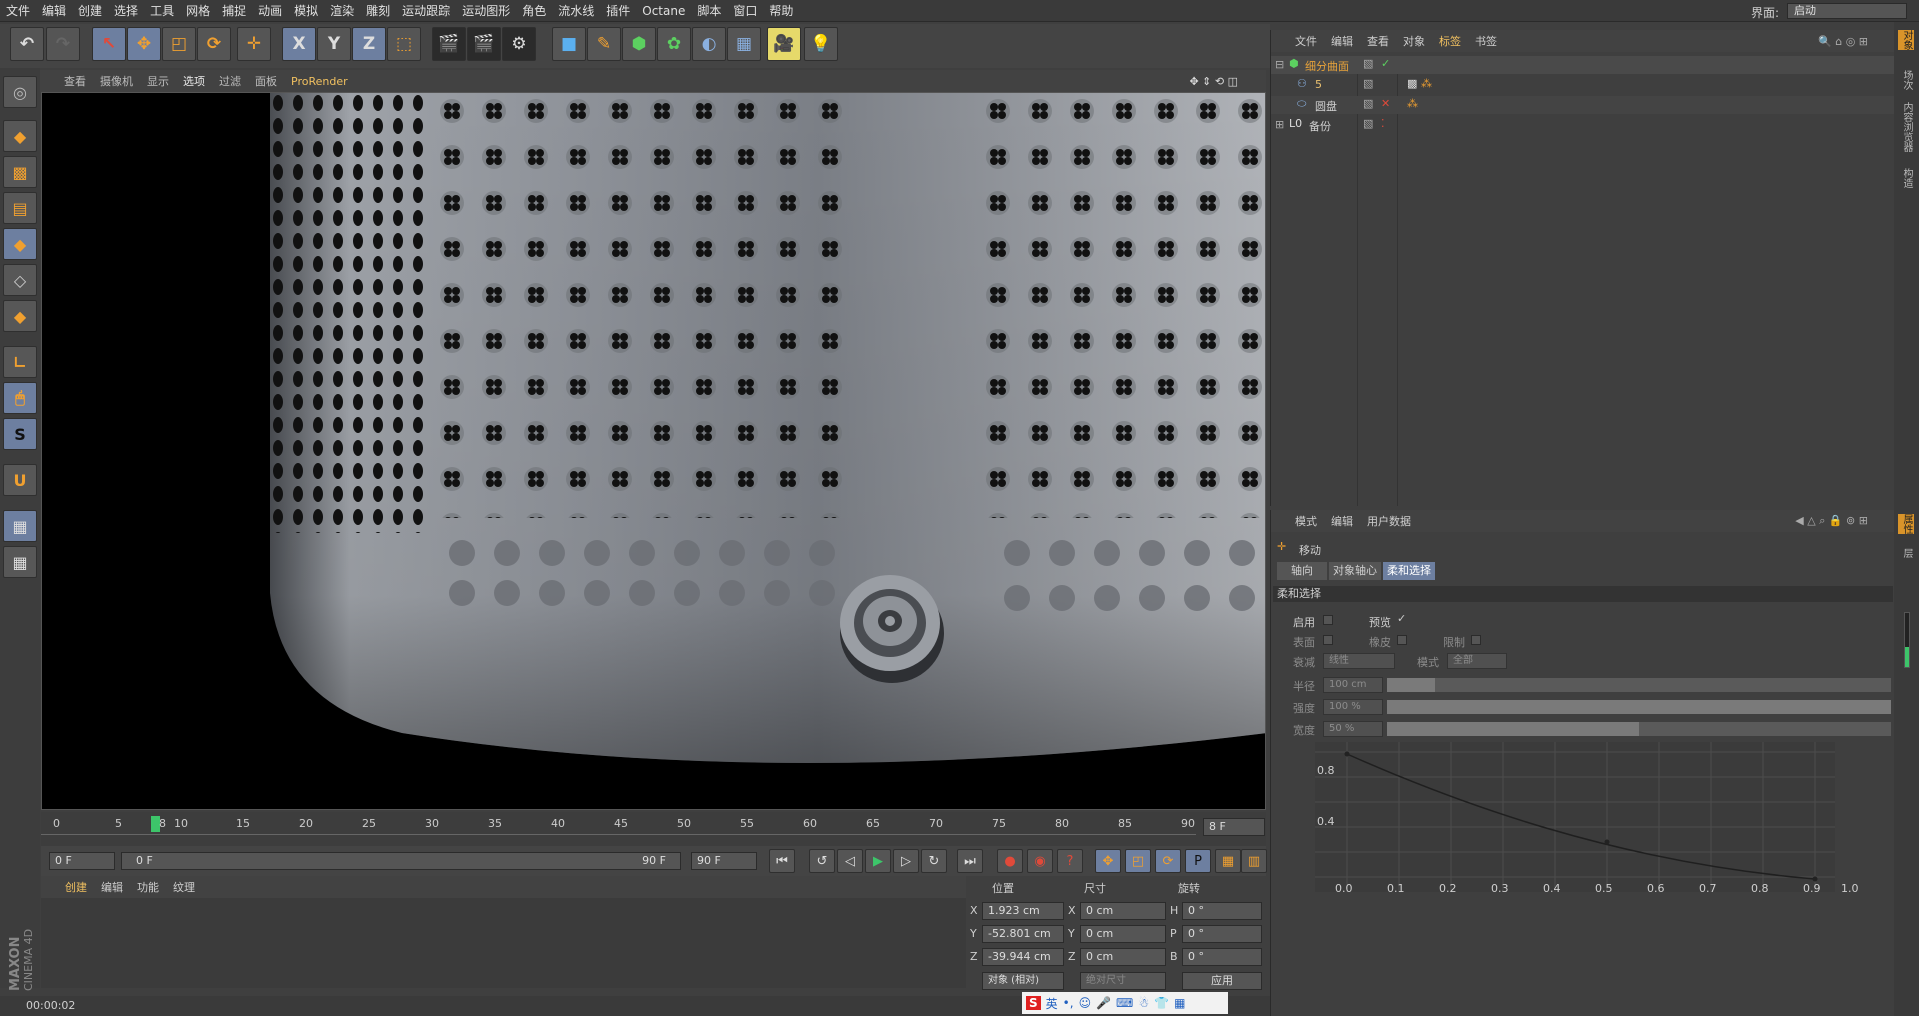  What do you see at coordinates (850, 861) in the screenshot?
I see `prev-frame-icon: ◁` at bounding box center [850, 861].